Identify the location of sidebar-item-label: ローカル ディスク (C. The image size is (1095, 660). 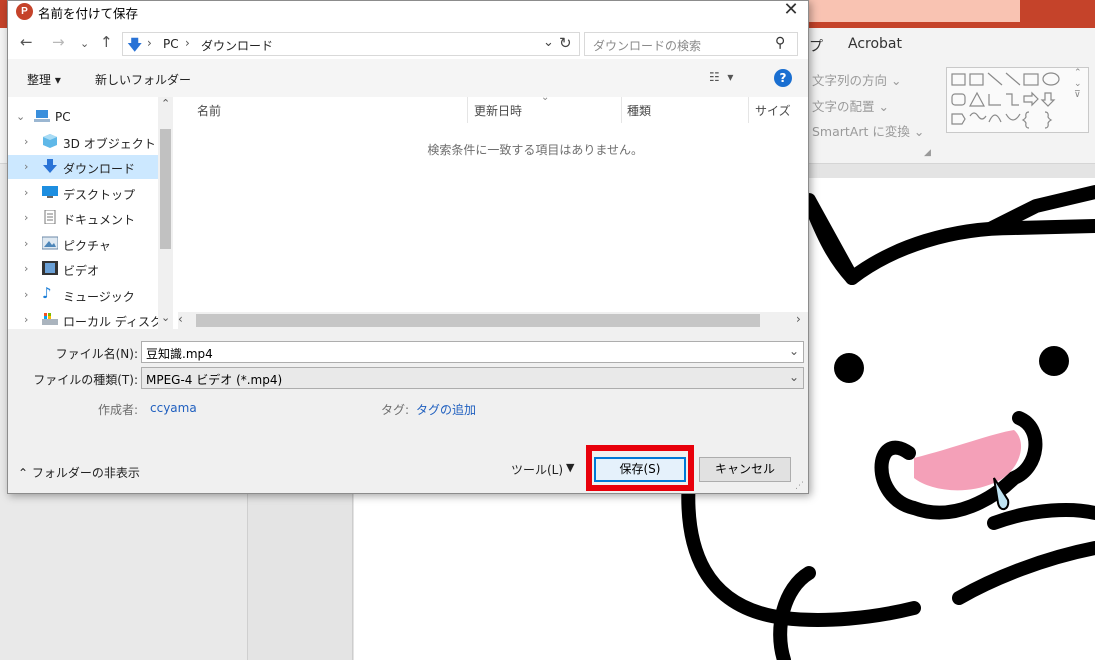
(118, 322).